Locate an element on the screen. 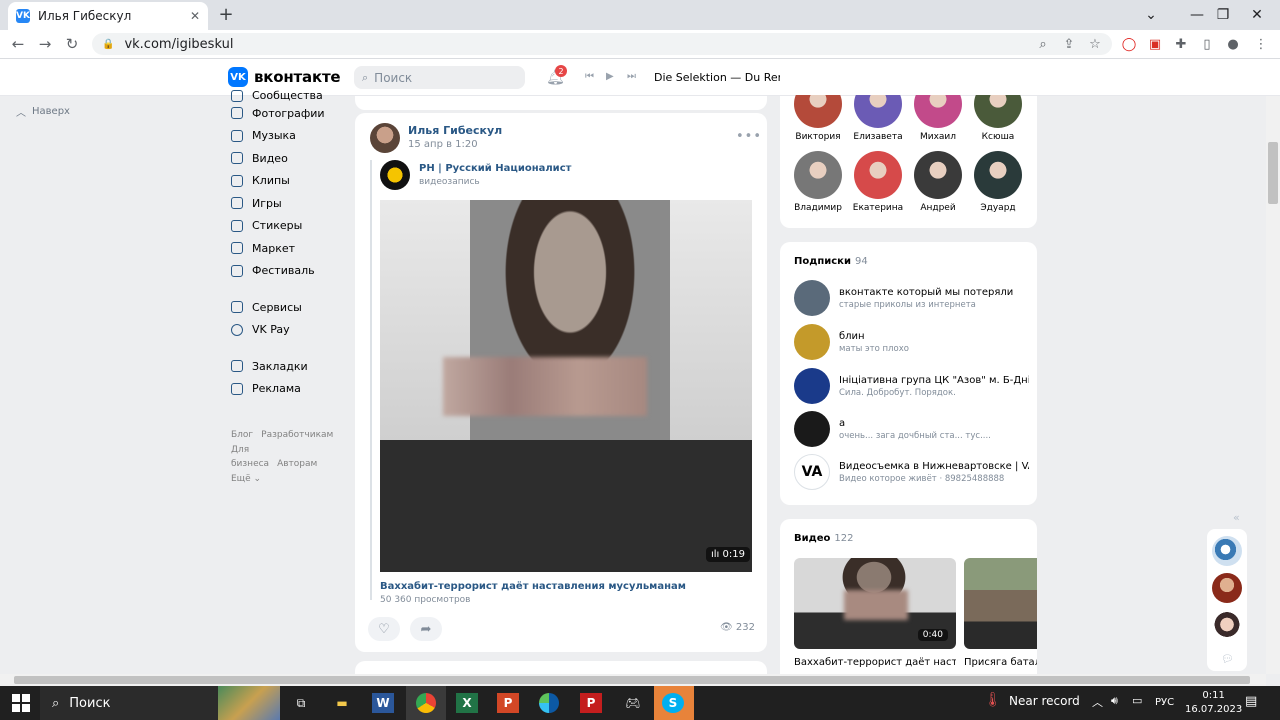 The image size is (1280, 720). windows-start-icon is located at coordinates (21, 703).